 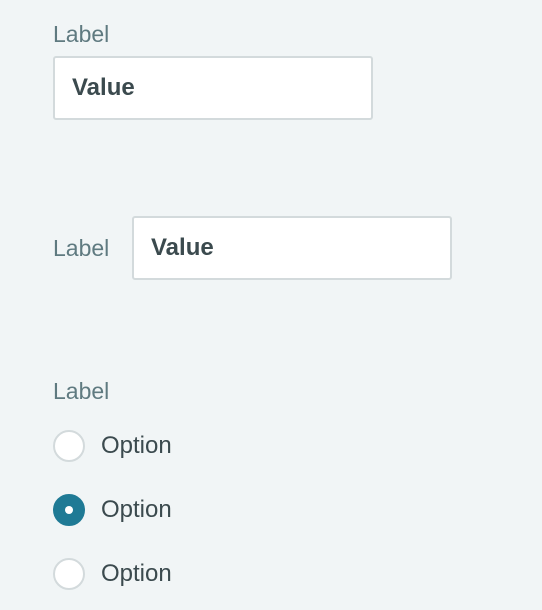 I want to click on radio-option-1: Option, so click(x=112, y=446).